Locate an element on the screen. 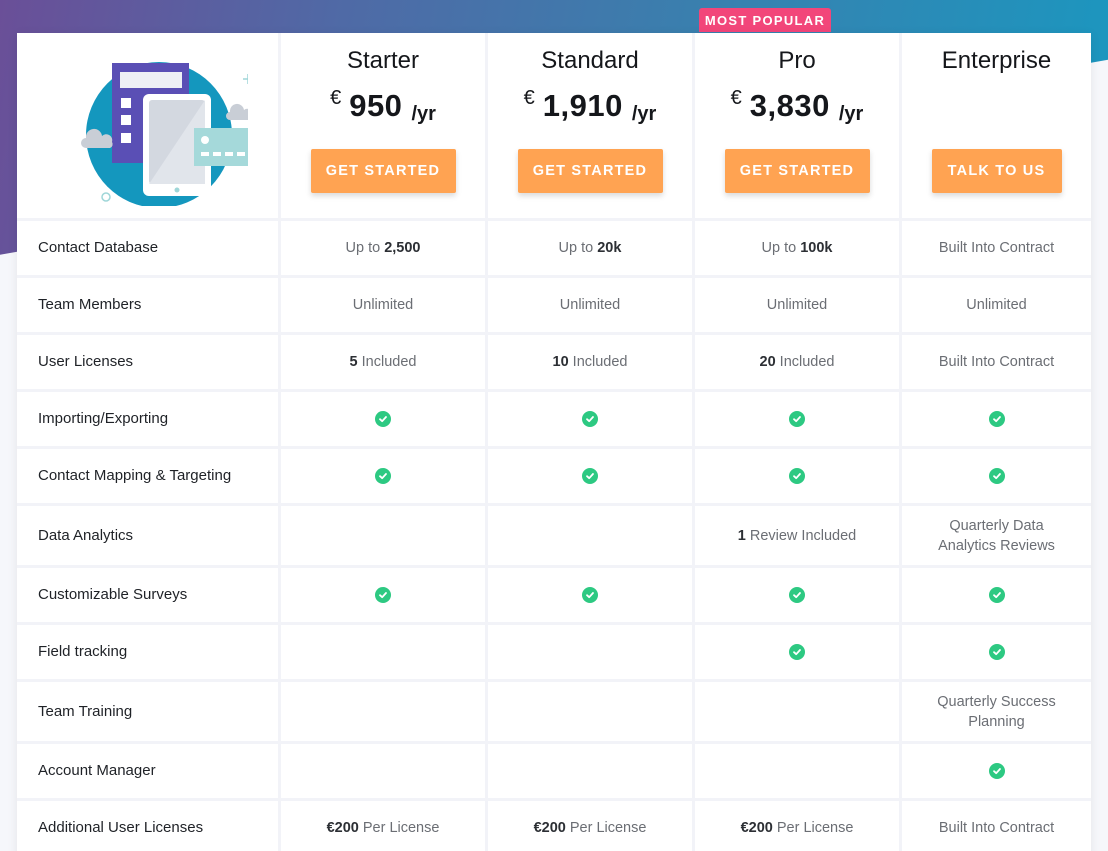 The image size is (1108, 851). value-text: 10 Included is located at coordinates (590, 362).